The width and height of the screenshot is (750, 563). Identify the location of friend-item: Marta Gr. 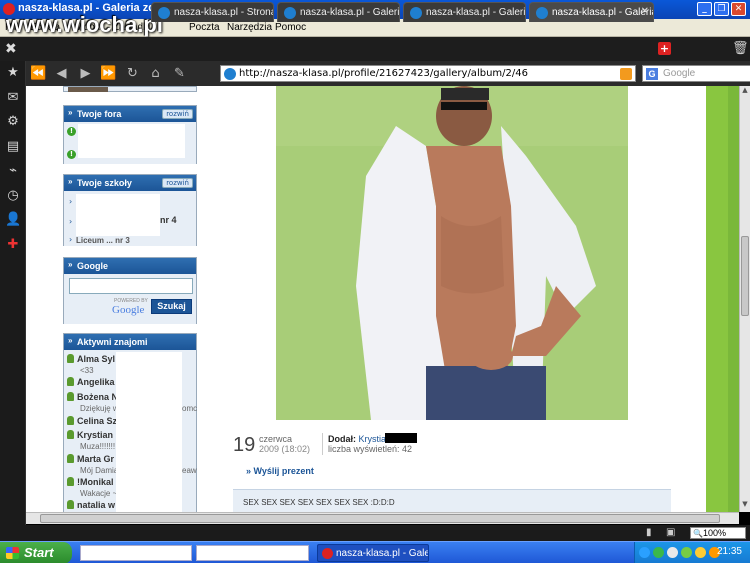
(90, 459).